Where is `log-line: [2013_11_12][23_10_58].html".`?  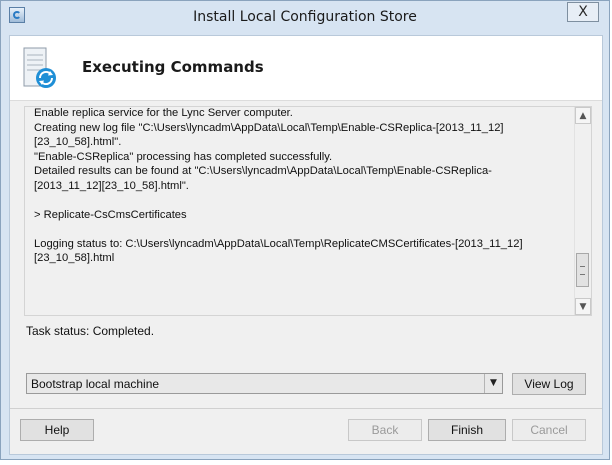
log-line: [2013_11_12][23_10_58].html". is located at coordinates (111, 185).